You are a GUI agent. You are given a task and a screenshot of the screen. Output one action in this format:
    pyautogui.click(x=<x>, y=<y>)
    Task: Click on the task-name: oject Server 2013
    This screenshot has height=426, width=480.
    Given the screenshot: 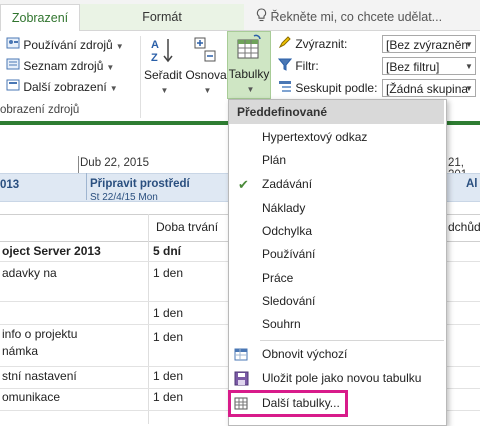 What is the action you would take?
    pyautogui.click(x=51, y=251)
    